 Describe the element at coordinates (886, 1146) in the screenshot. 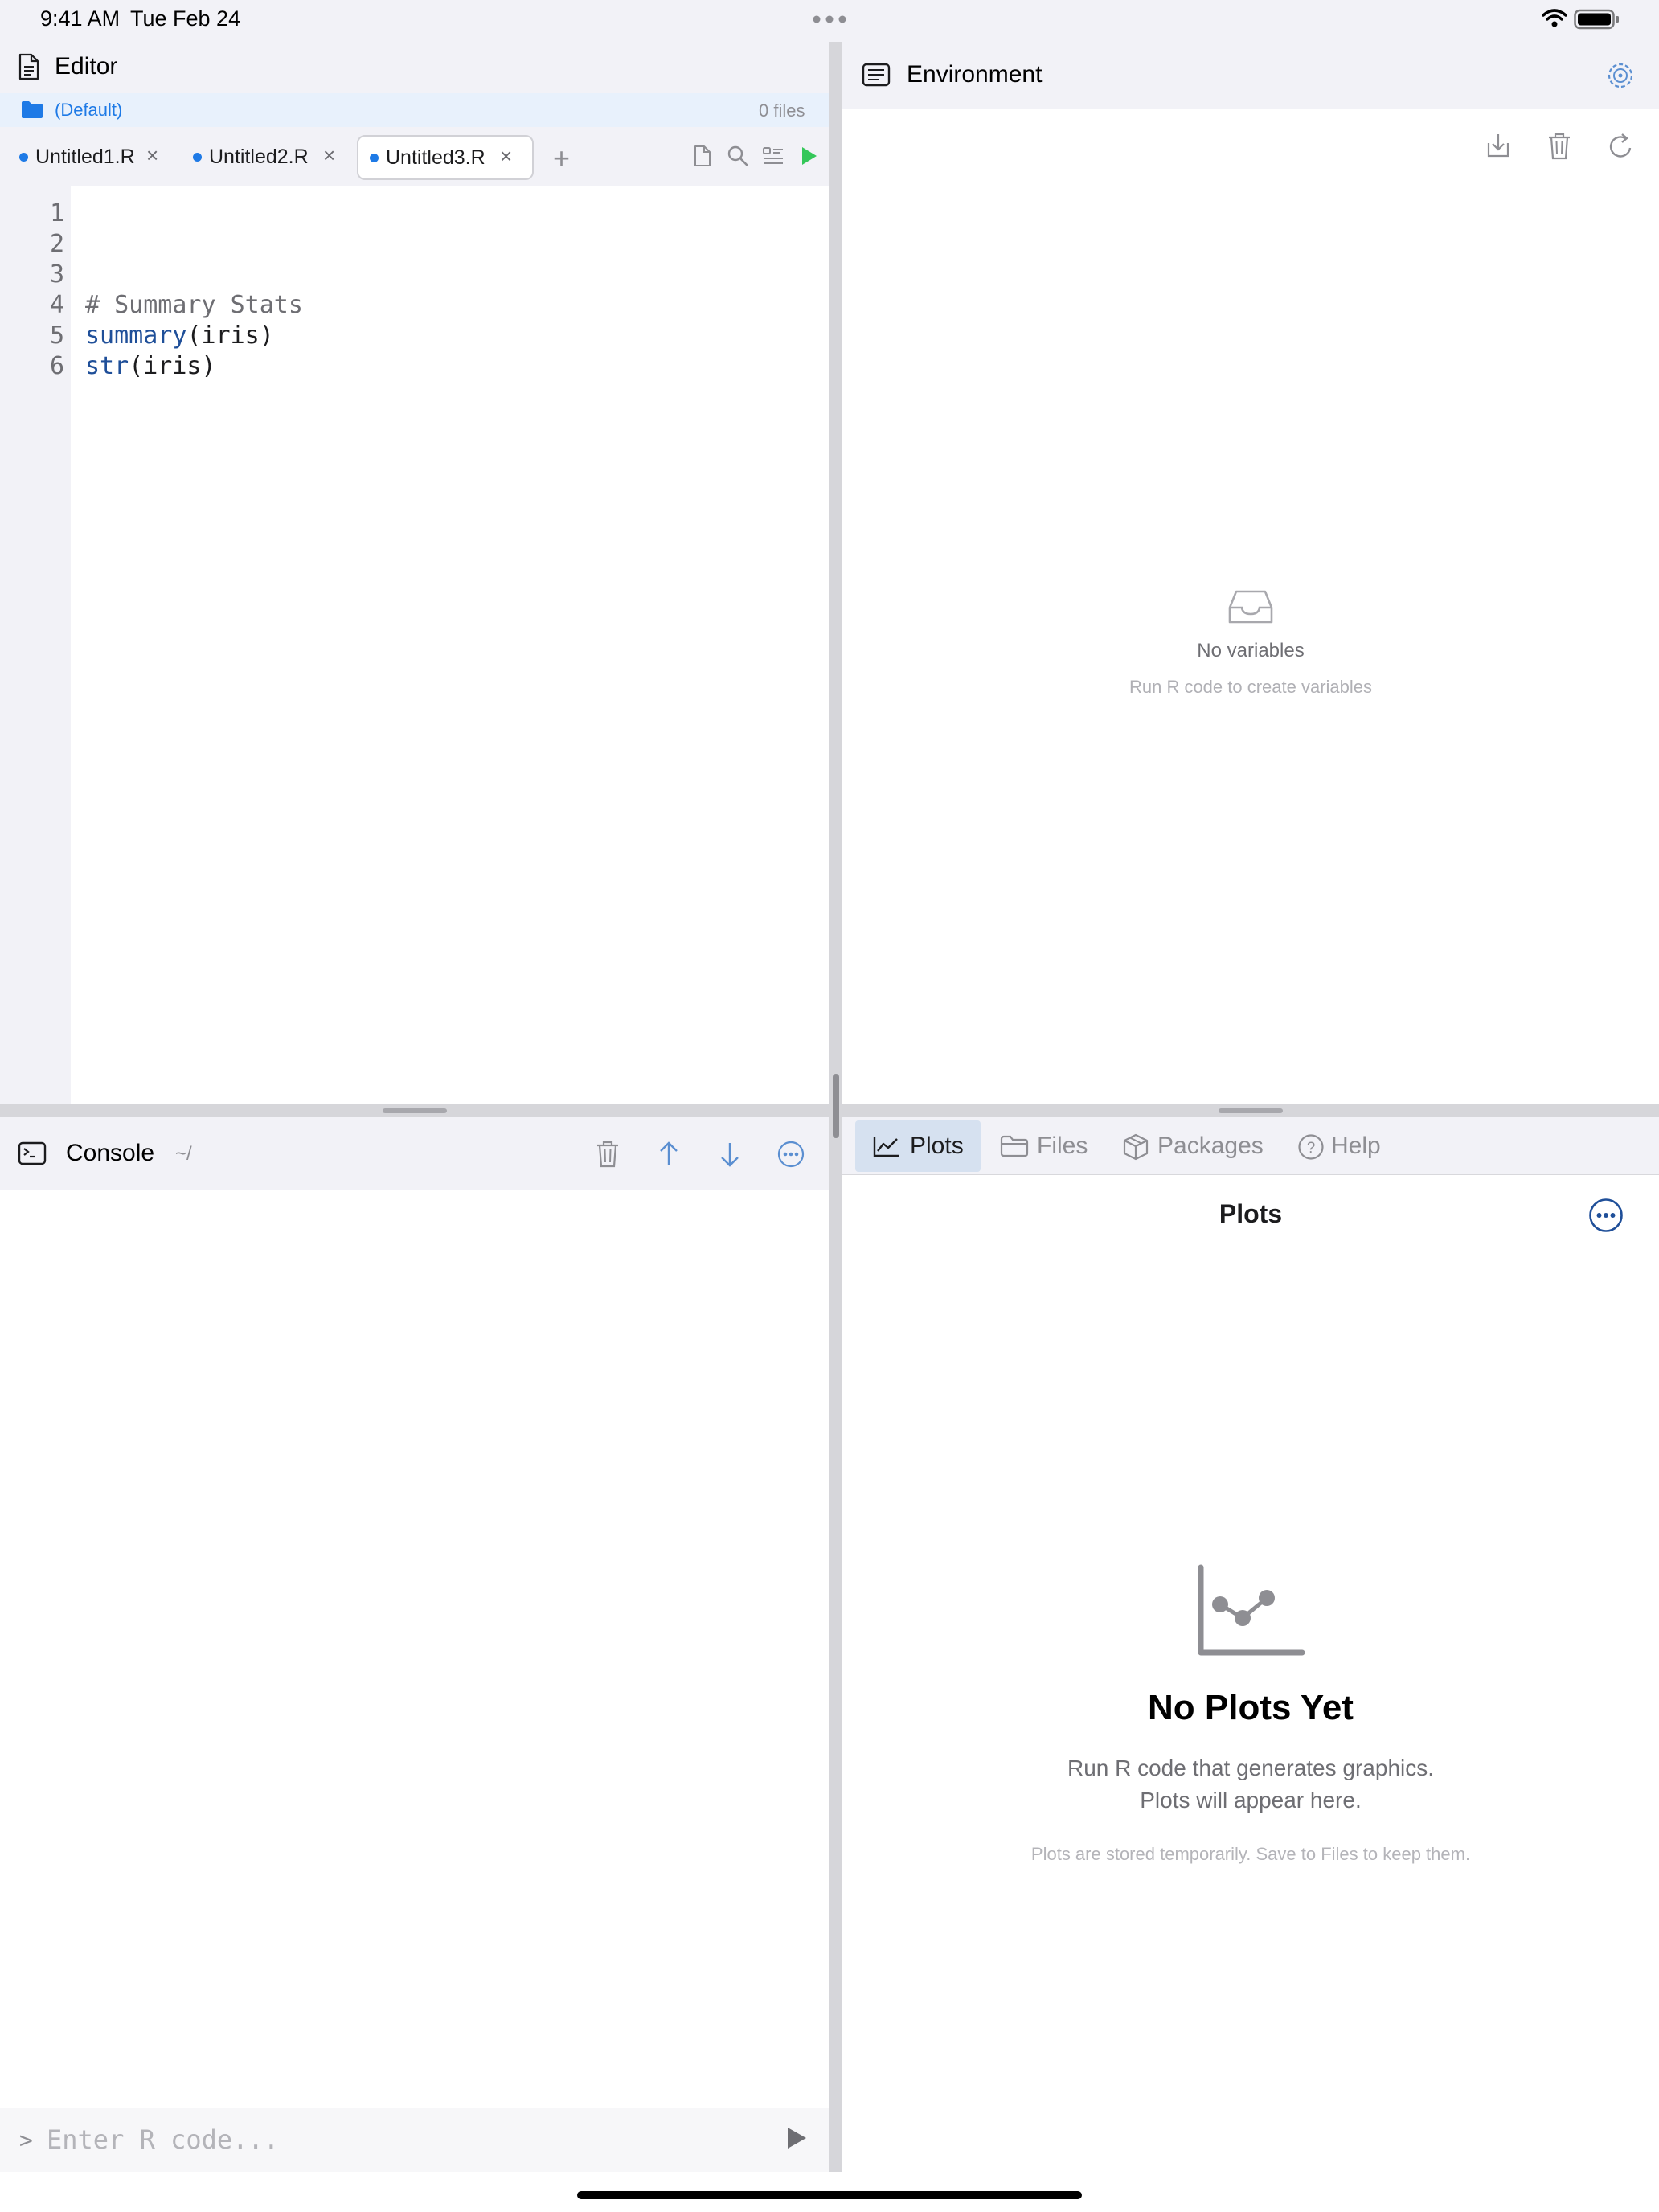

I see `chart-icon` at that location.